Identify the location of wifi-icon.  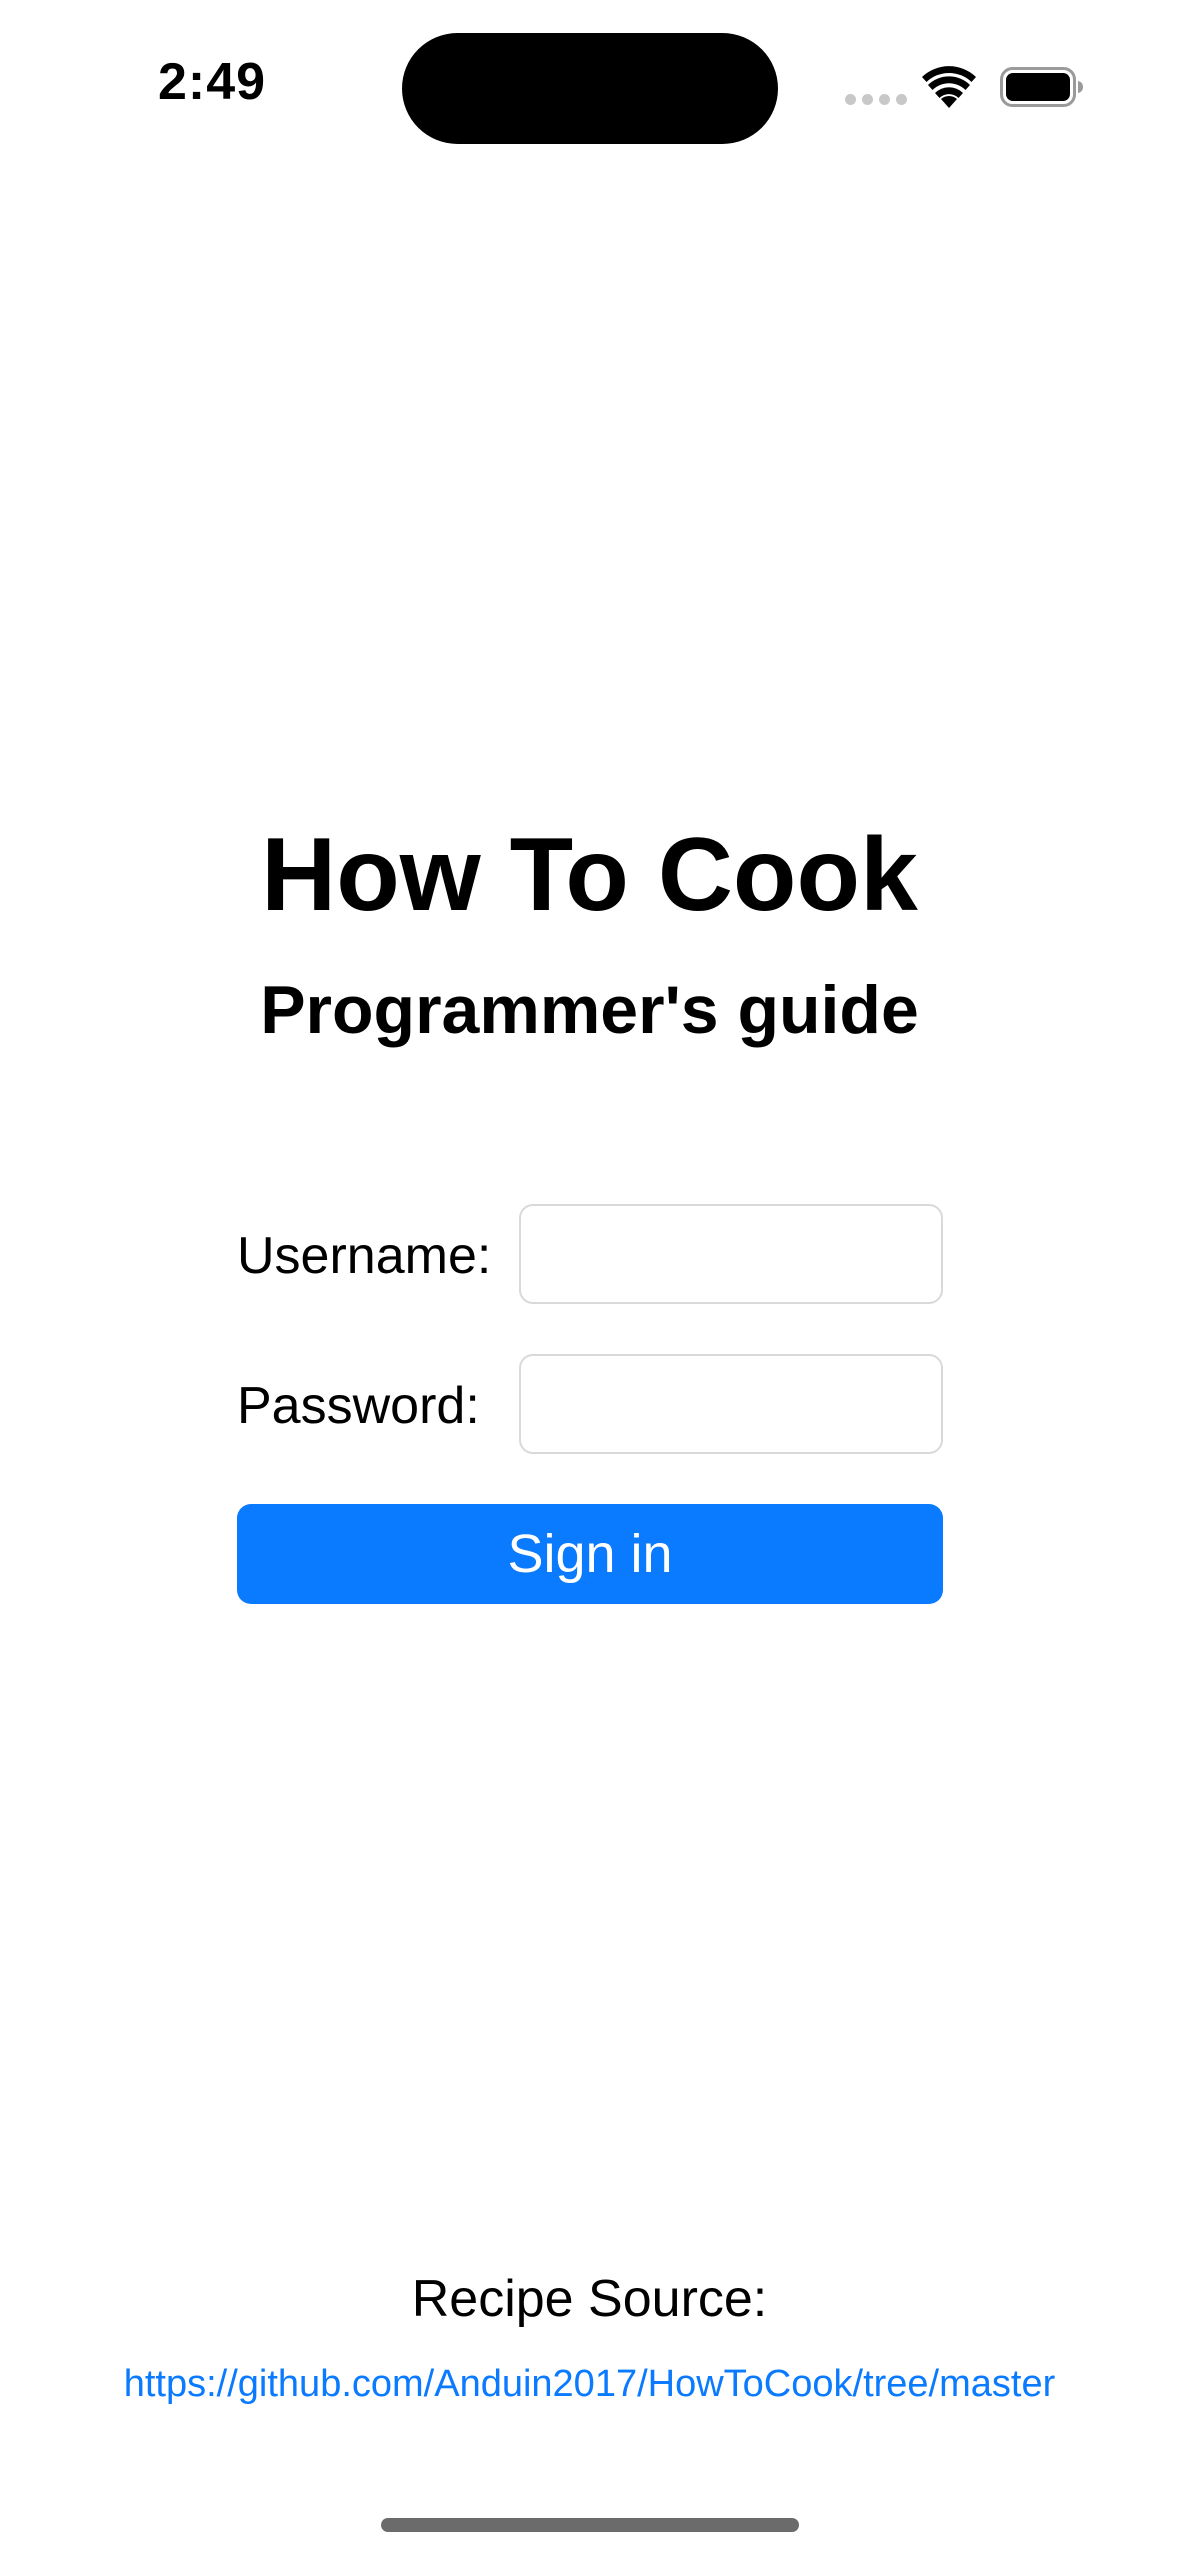
(949, 87).